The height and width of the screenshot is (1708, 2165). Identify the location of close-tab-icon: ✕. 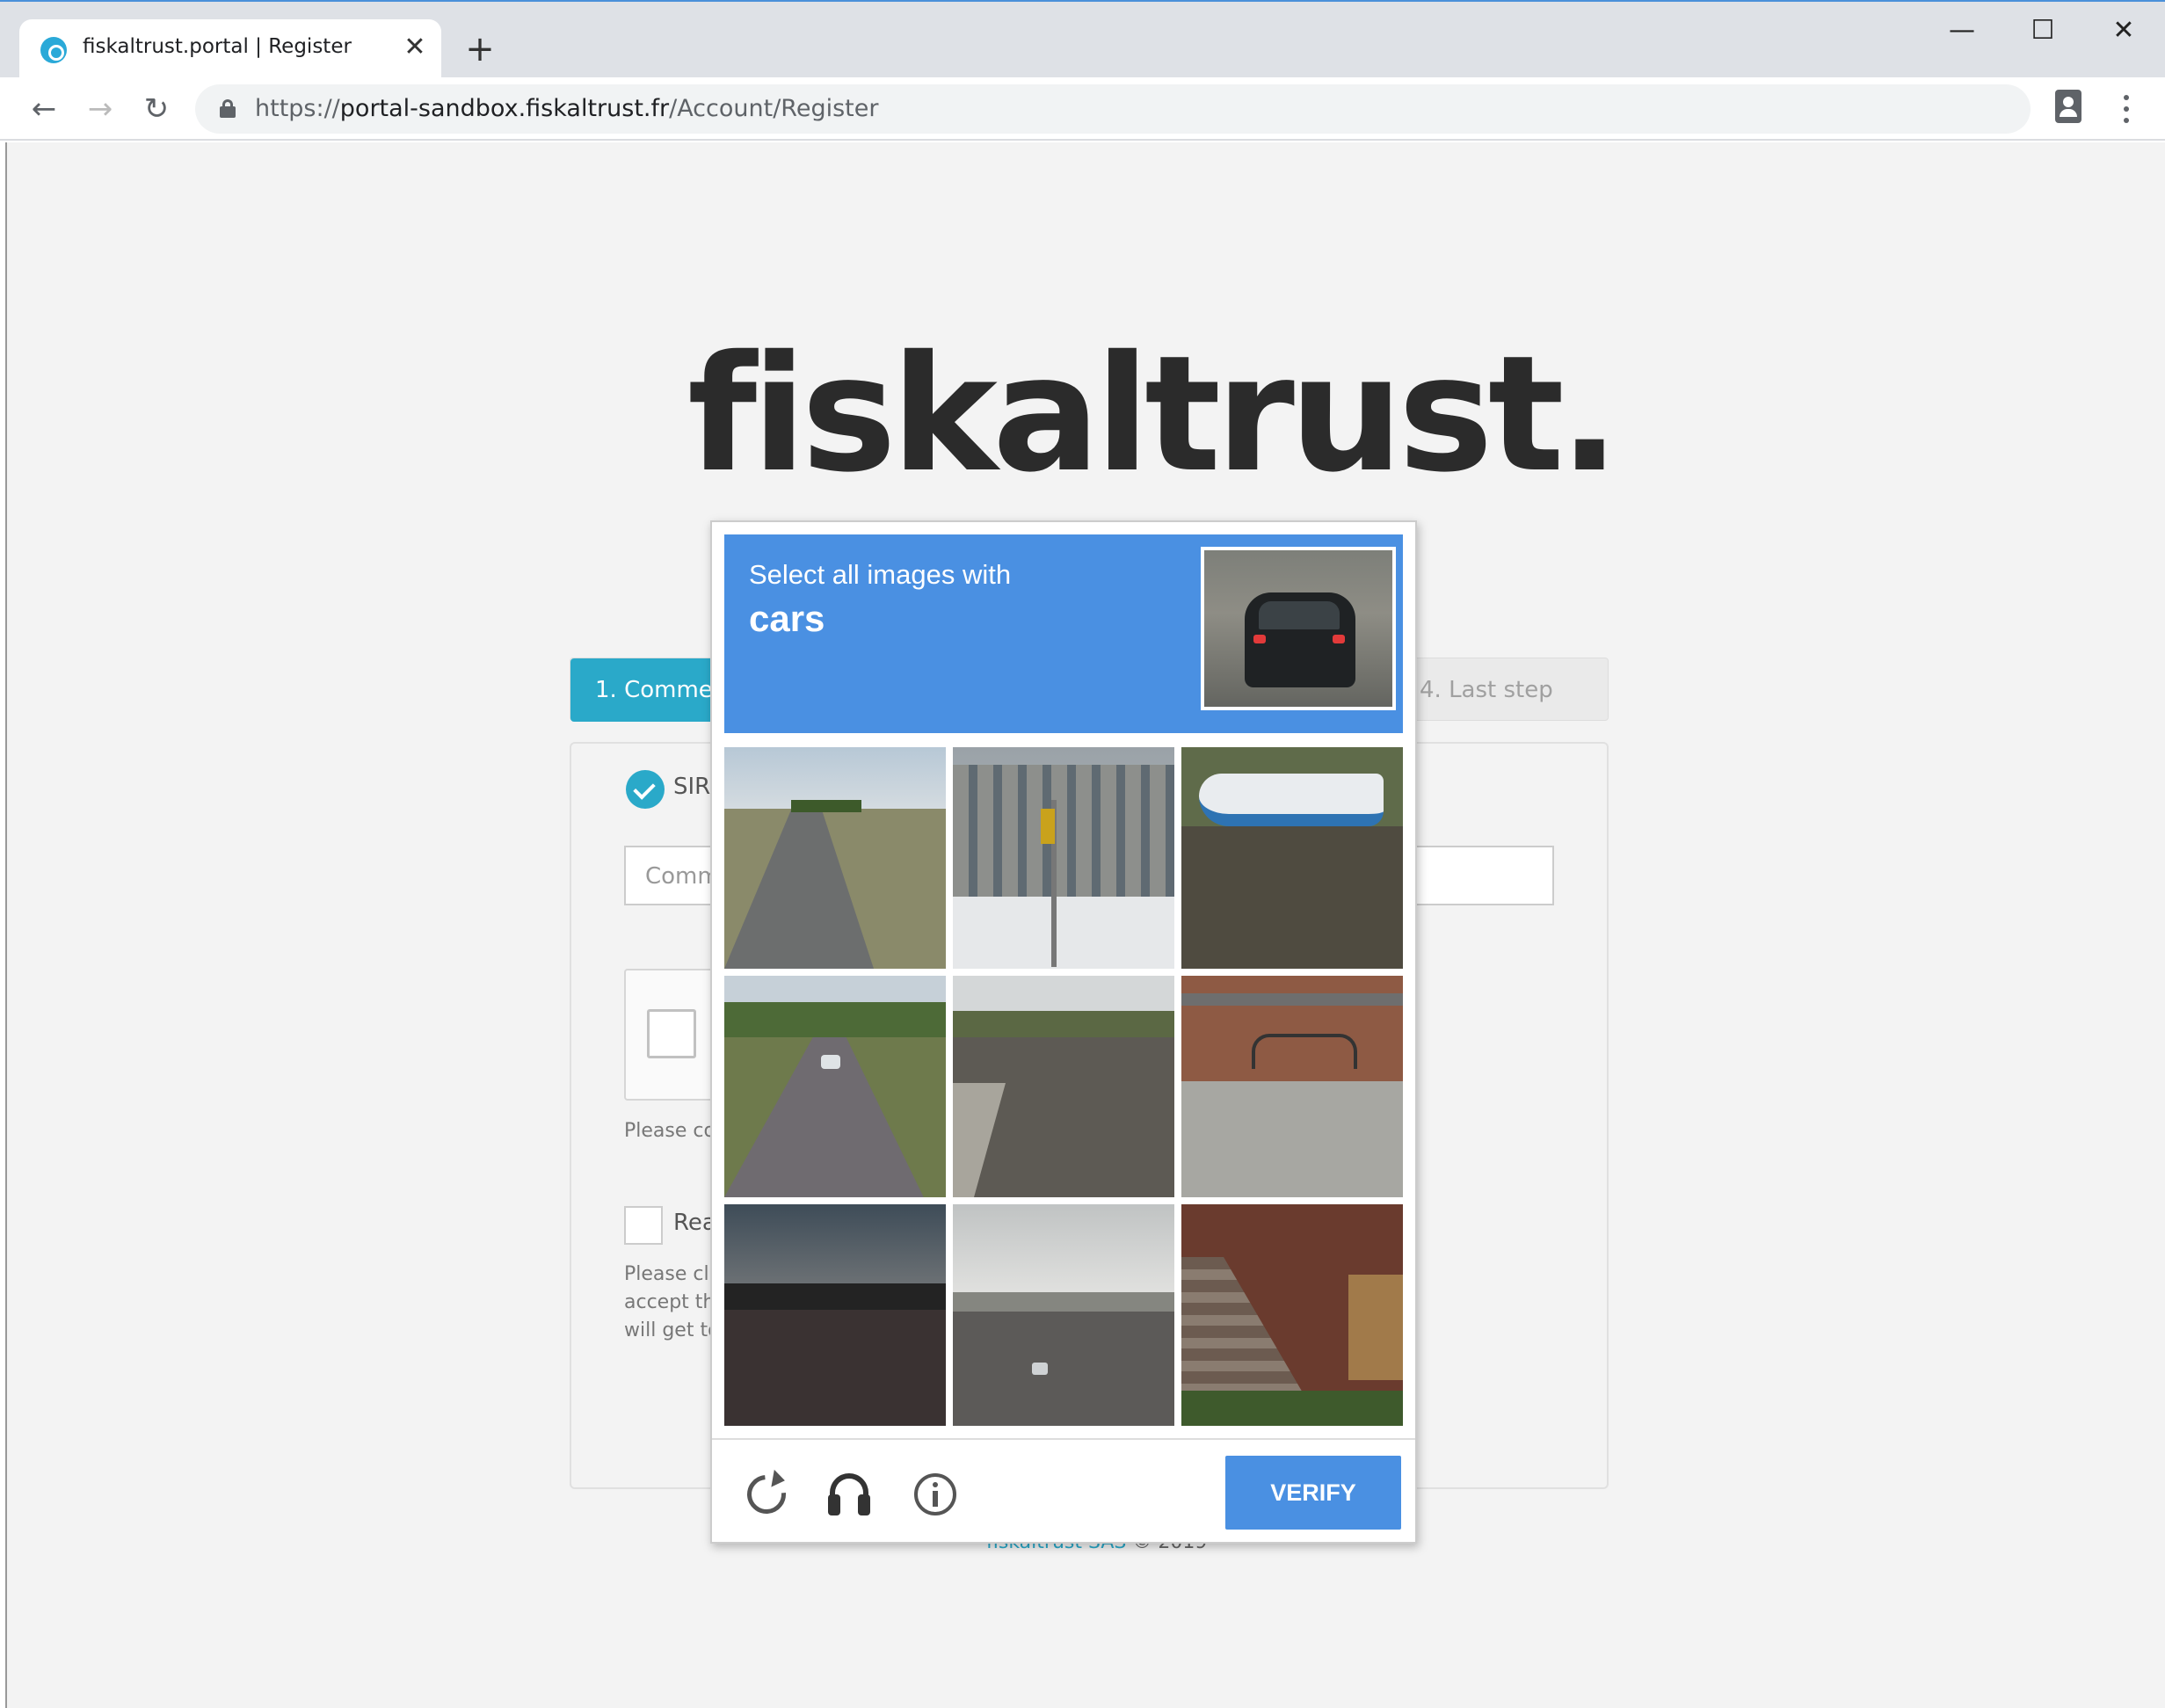
(414, 47).